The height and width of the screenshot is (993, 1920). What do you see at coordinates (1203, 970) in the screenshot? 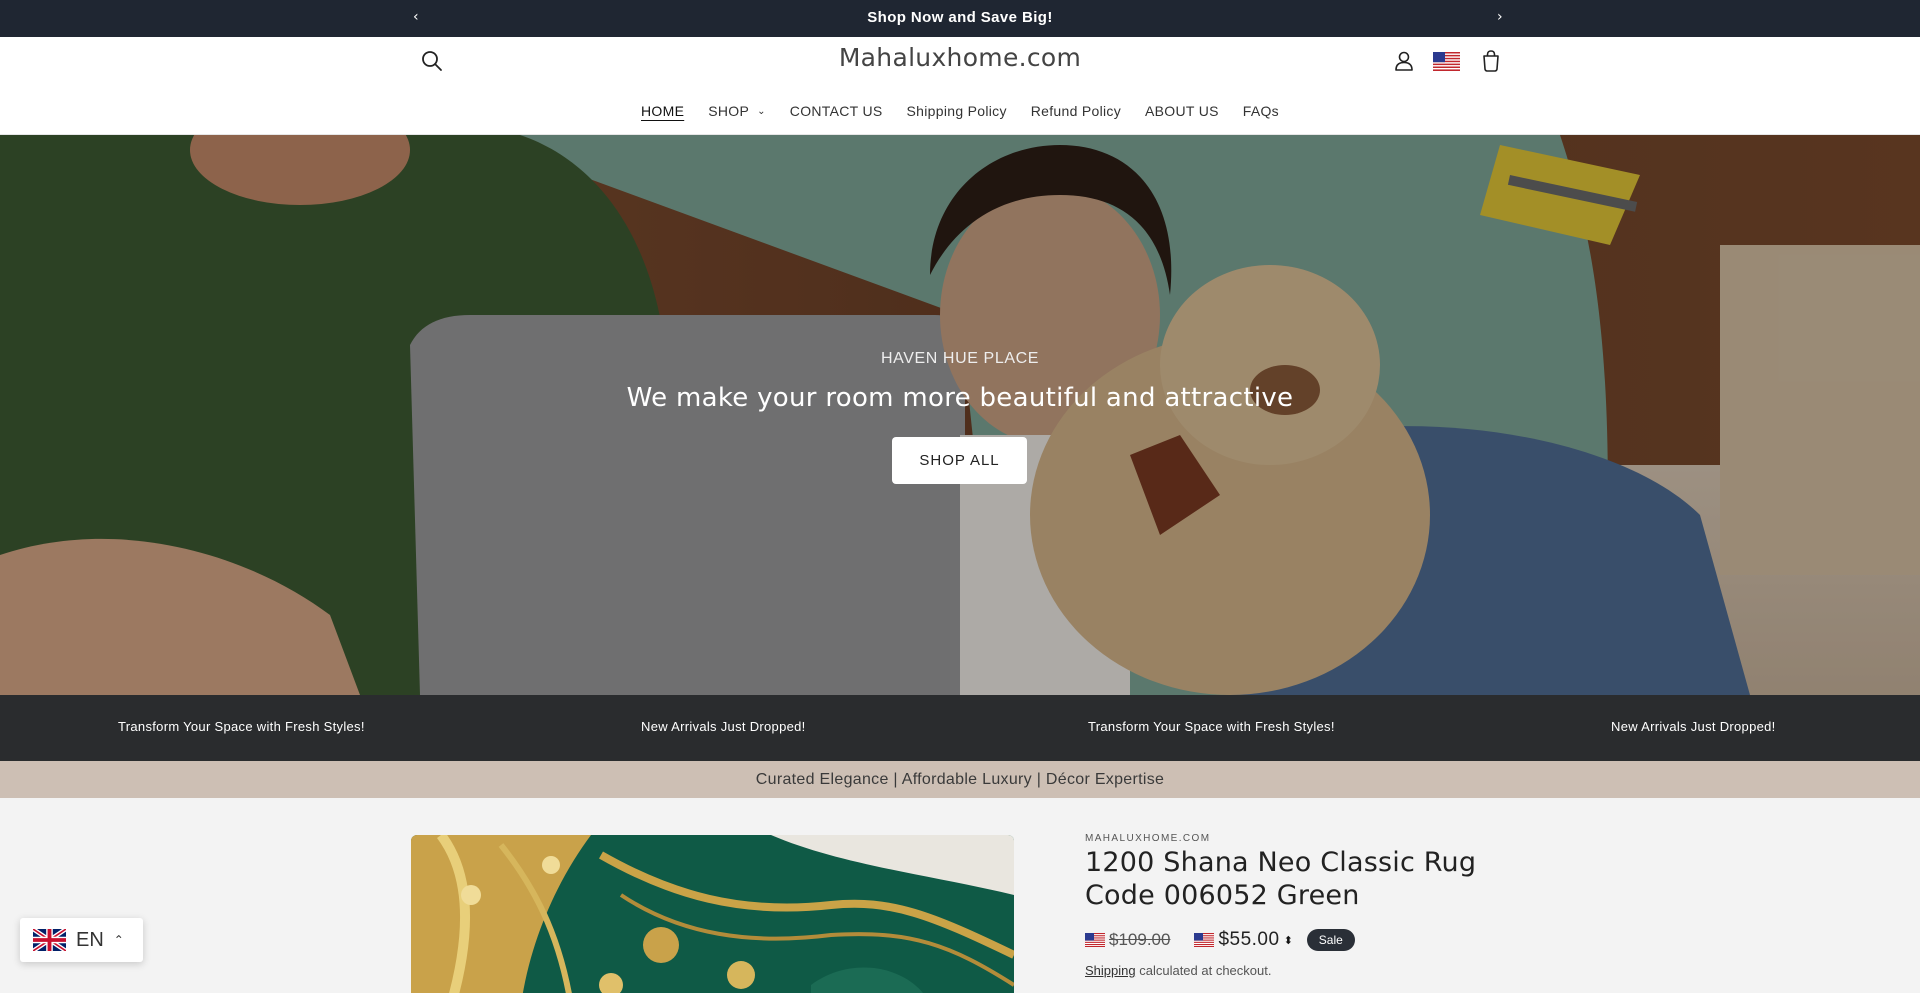
I see `shipping-text: calculated at checkout.` at bounding box center [1203, 970].